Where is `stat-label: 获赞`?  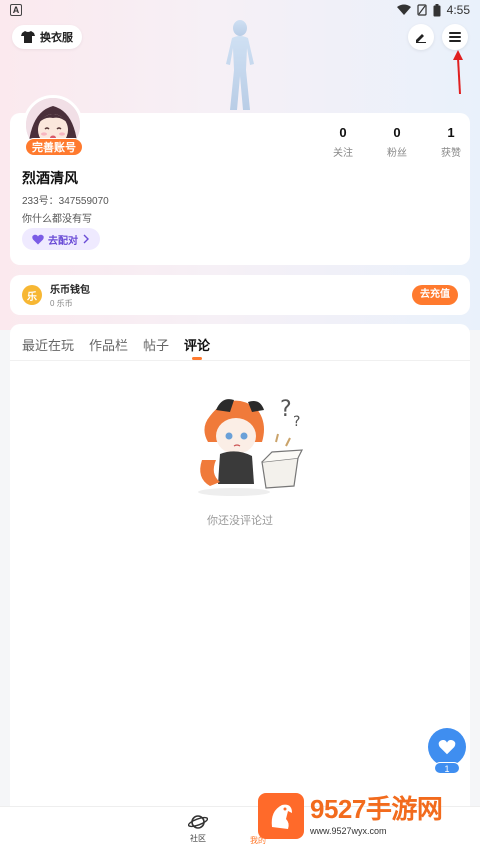 stat-label: 获赞 is located at coordinates (451, 153).